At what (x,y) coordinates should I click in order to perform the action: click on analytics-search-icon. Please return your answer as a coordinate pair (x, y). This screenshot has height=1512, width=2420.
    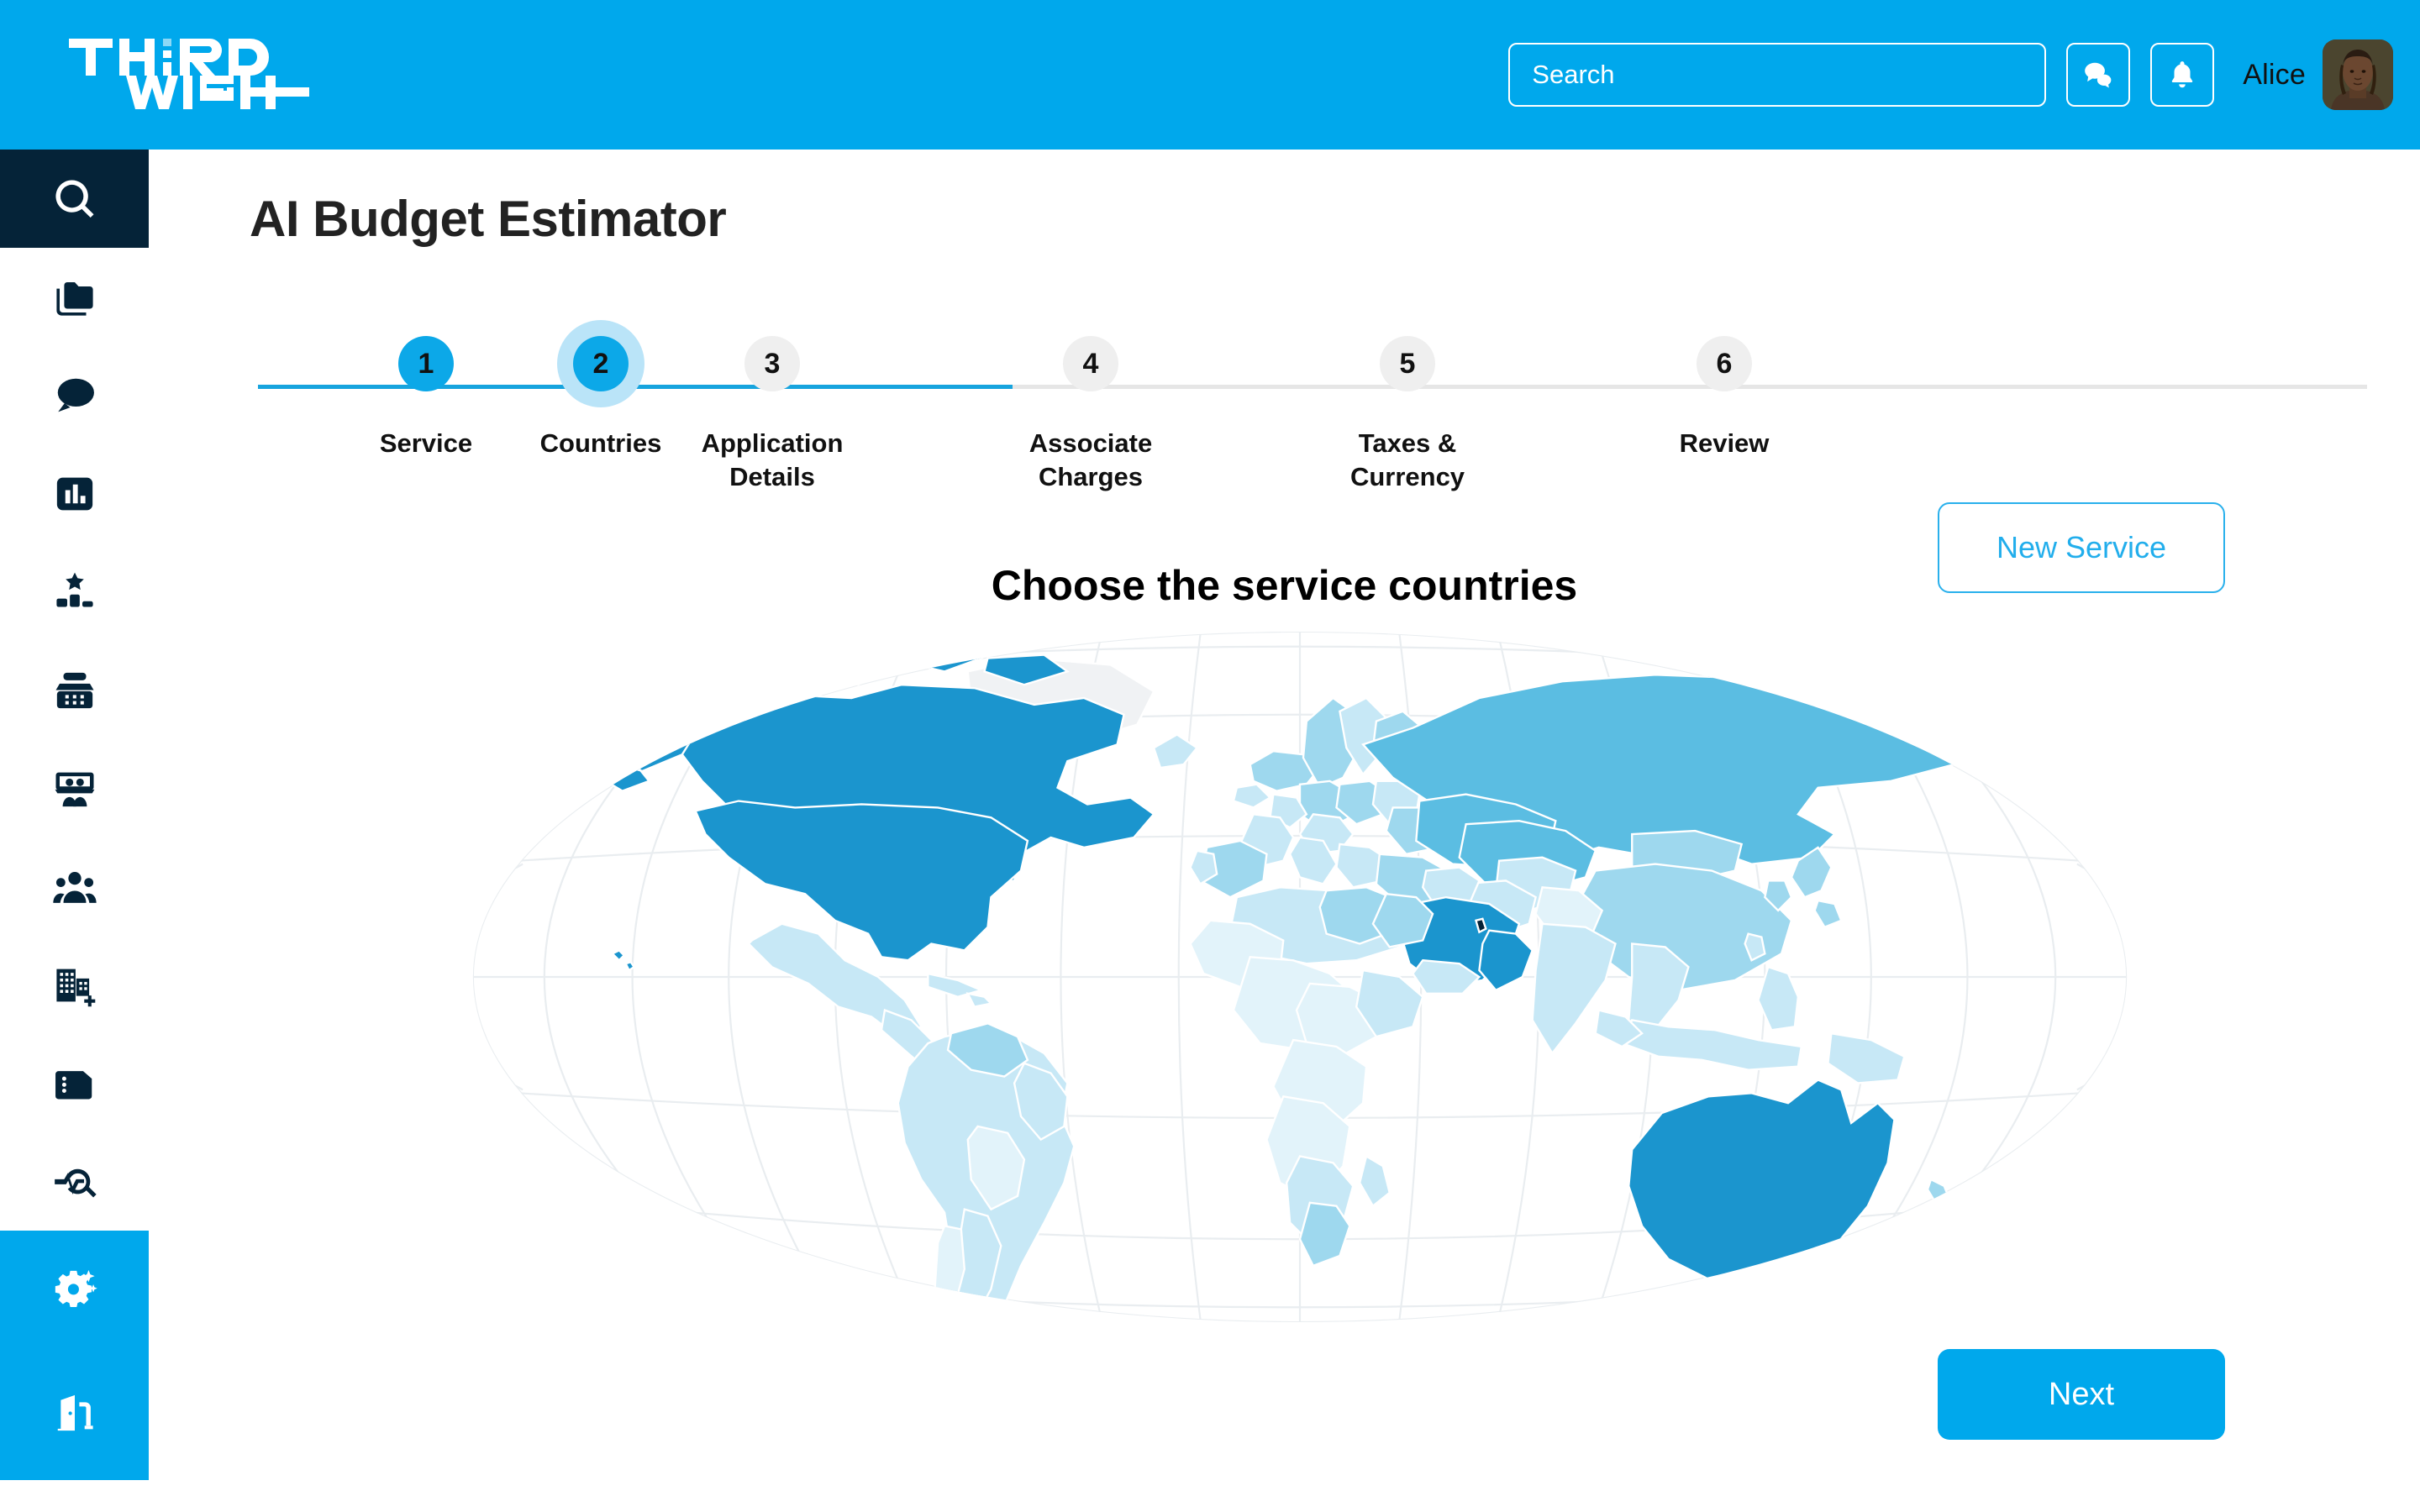
    Looking at the image, I should click on (75, 1182).